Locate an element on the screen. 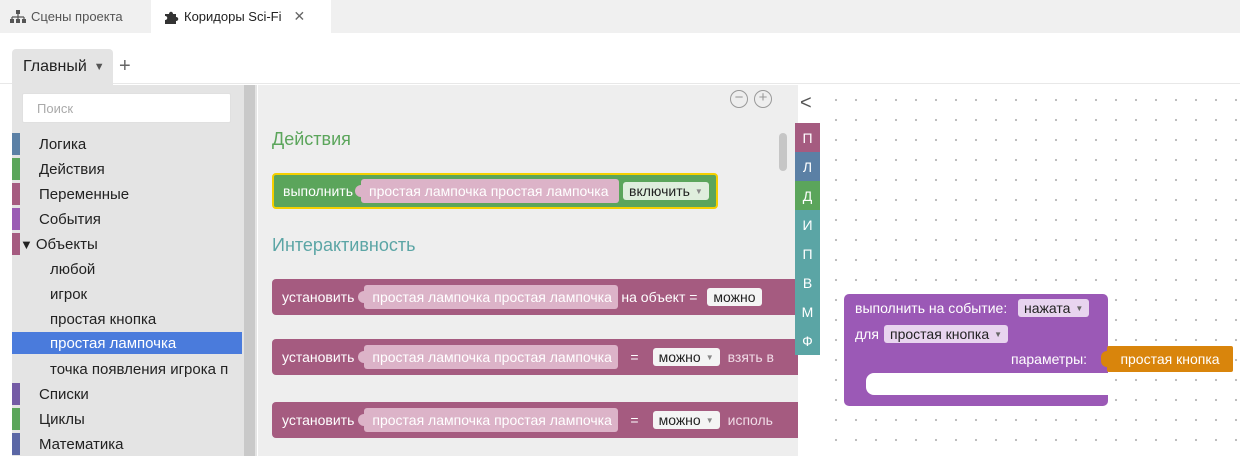  category-object-player-spawn: точка появления игрока п is located at coordinates (127, 369).